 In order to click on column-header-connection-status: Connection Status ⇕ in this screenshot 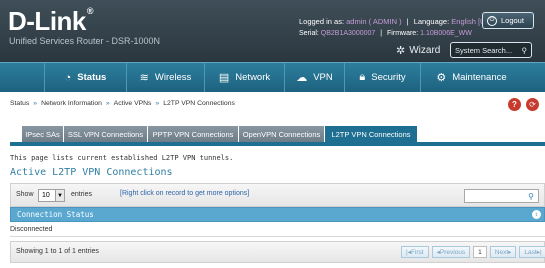, I will do `click(277, 214)`.